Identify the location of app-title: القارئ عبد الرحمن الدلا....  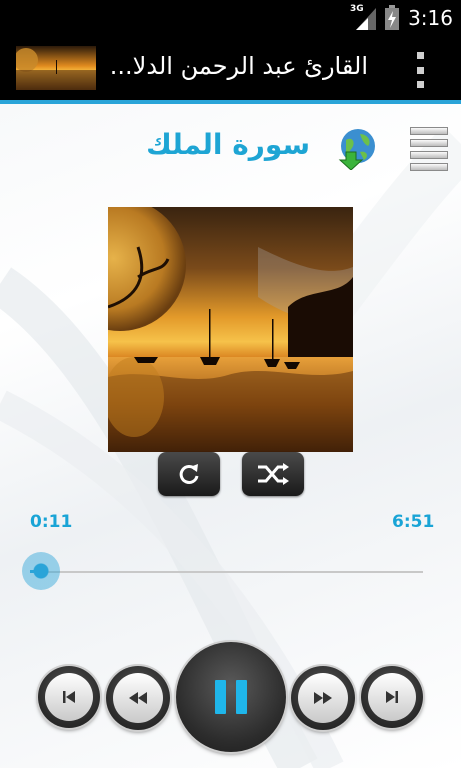
(238, 66).